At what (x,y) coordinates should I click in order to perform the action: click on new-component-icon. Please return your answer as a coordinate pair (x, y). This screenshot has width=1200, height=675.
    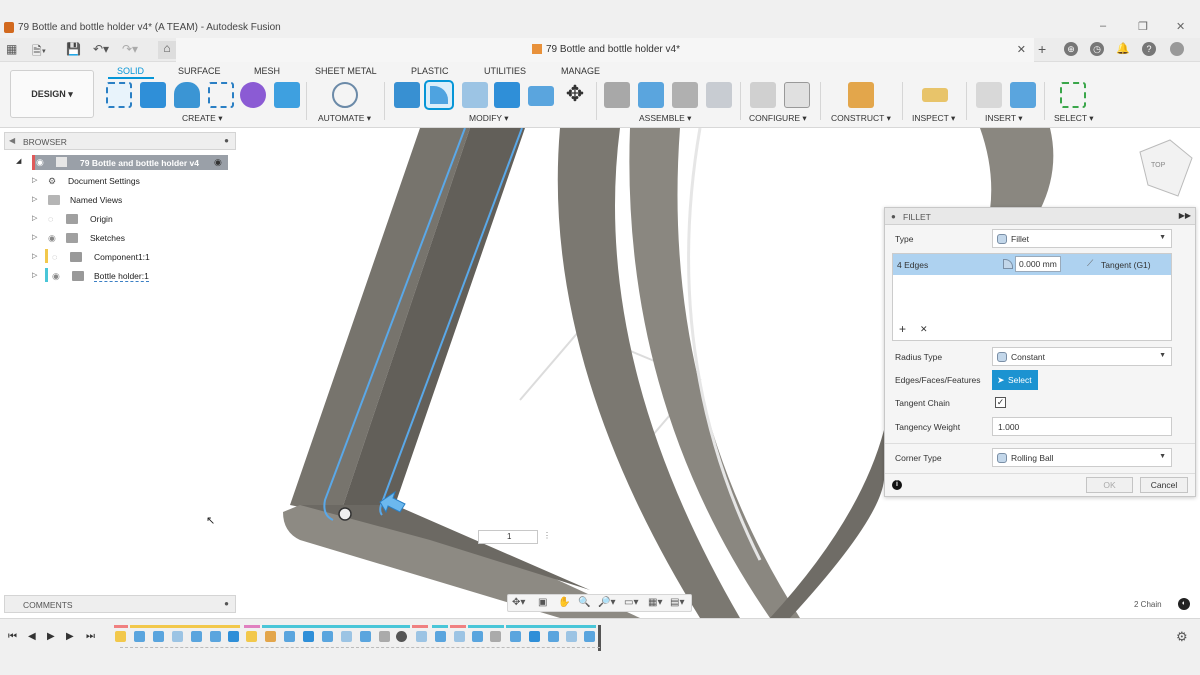
    Looking at the image, I should click on (617, 95).